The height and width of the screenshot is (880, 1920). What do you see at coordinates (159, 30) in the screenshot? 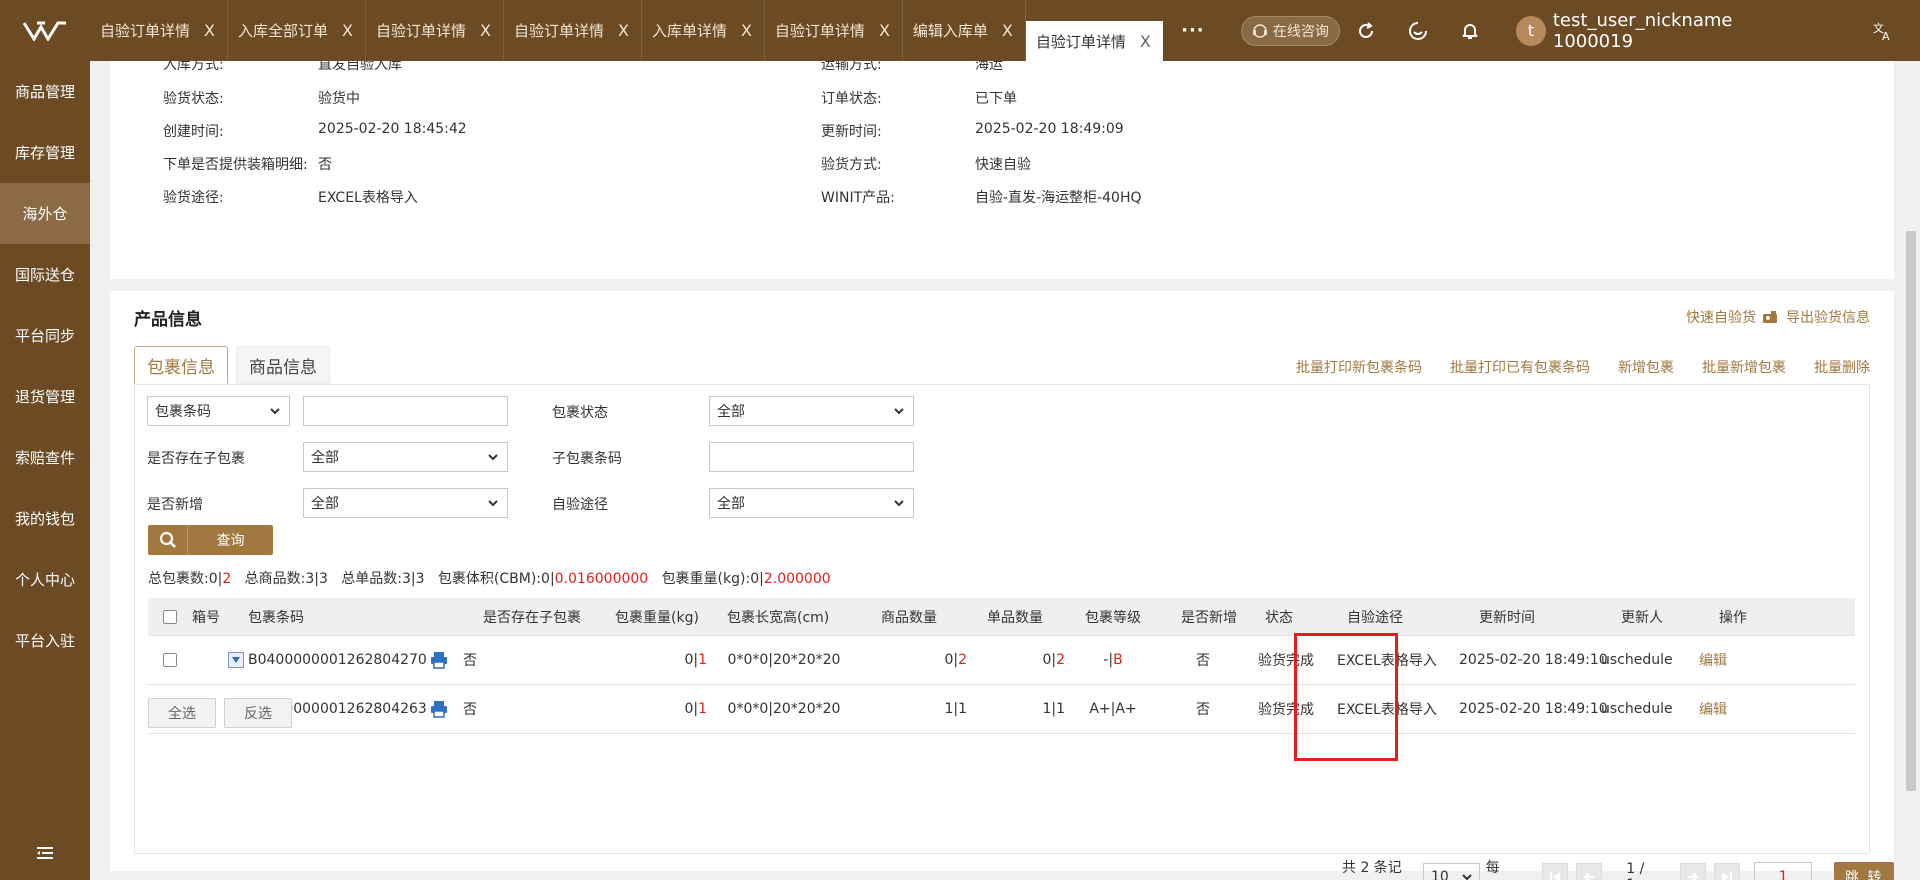
I see `tab-0: 自验订单详情 X` at bounding box center [159, 30].